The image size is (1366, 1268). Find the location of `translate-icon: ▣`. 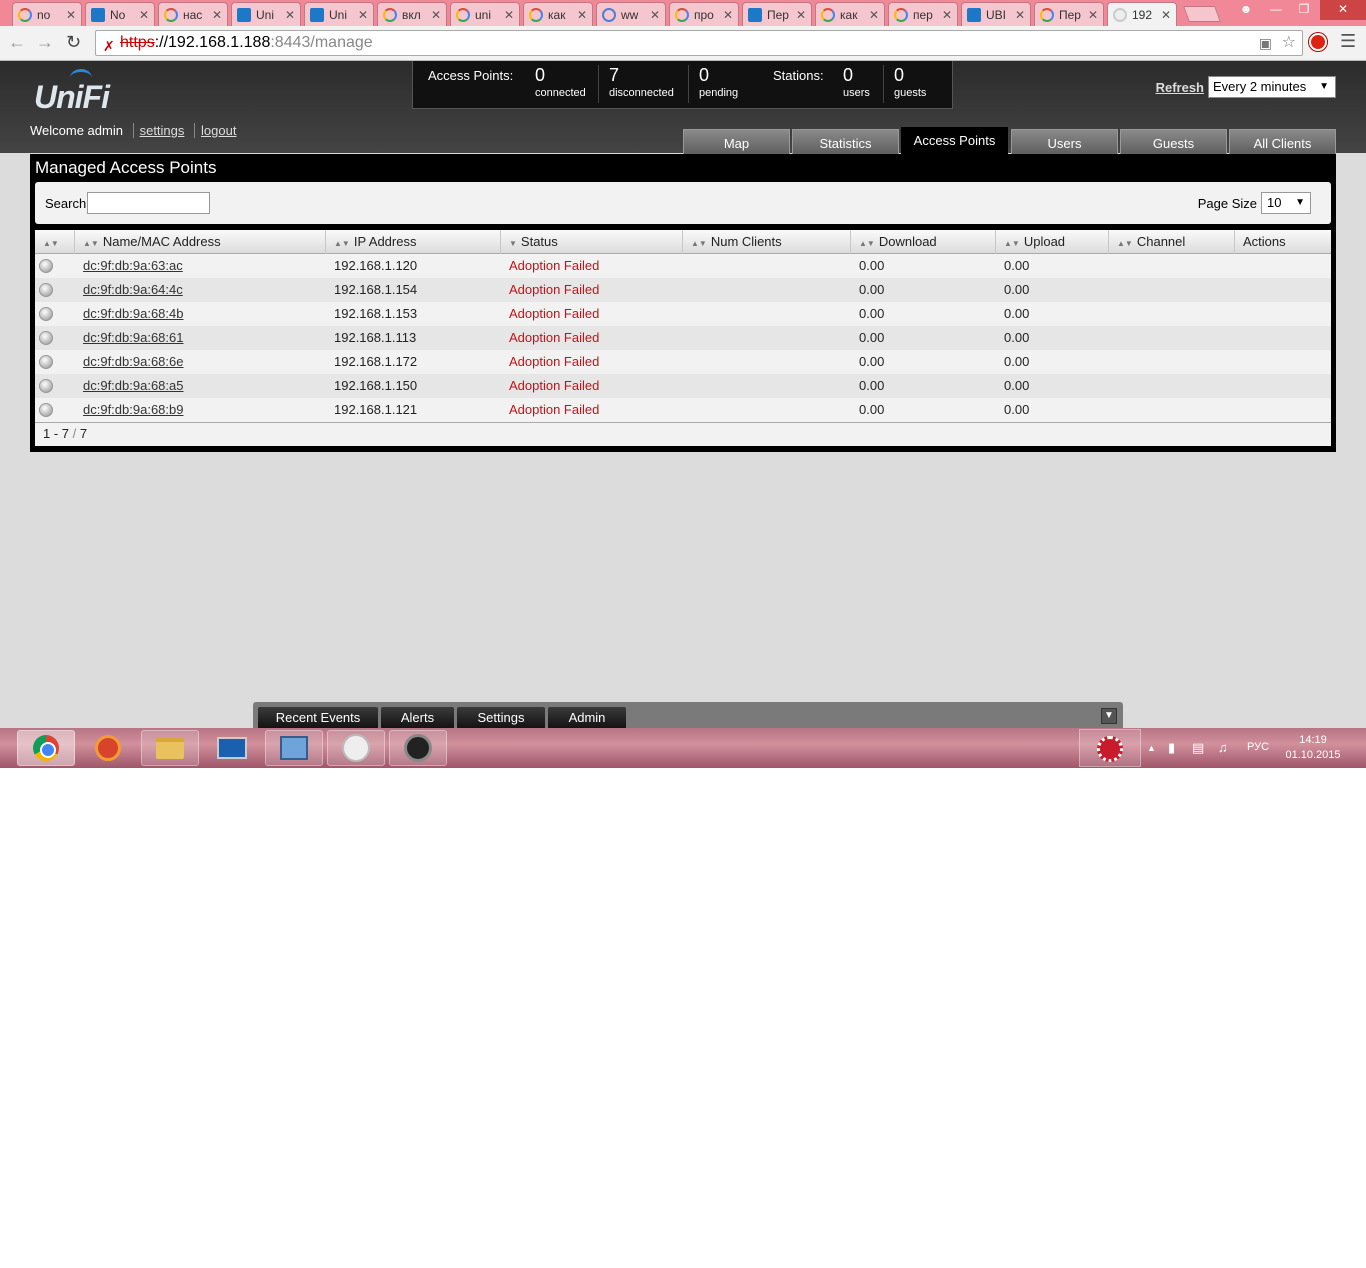

translate-icon: ▣ is located at coordinates (1265, 43).